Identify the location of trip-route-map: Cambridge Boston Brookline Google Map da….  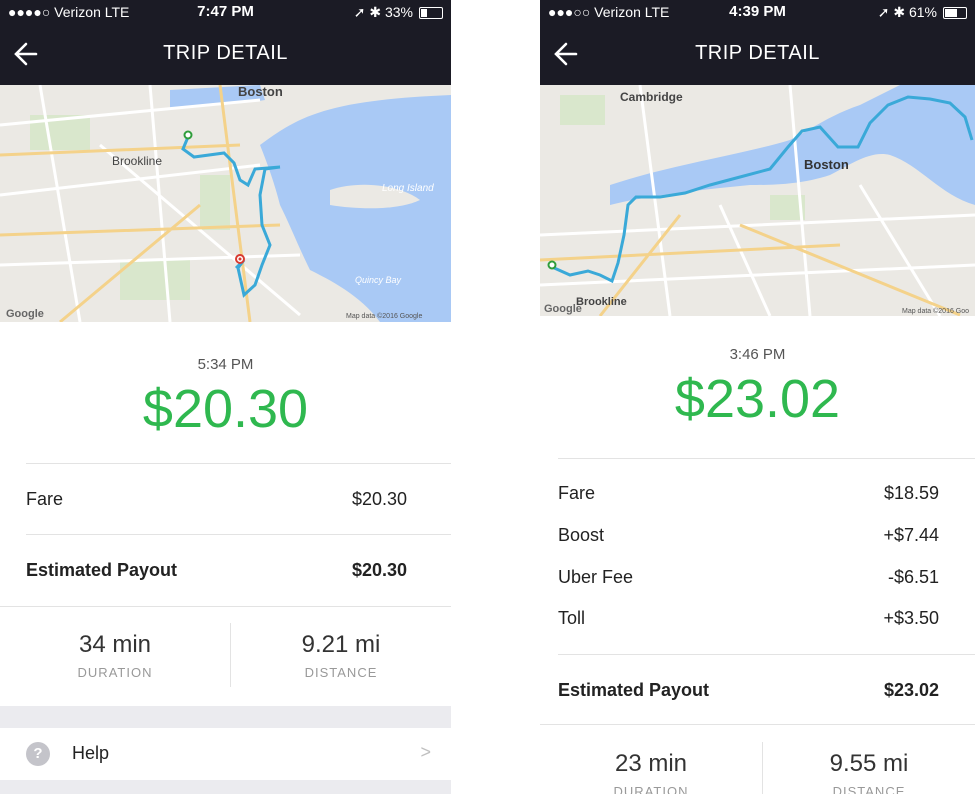
(757, 200).